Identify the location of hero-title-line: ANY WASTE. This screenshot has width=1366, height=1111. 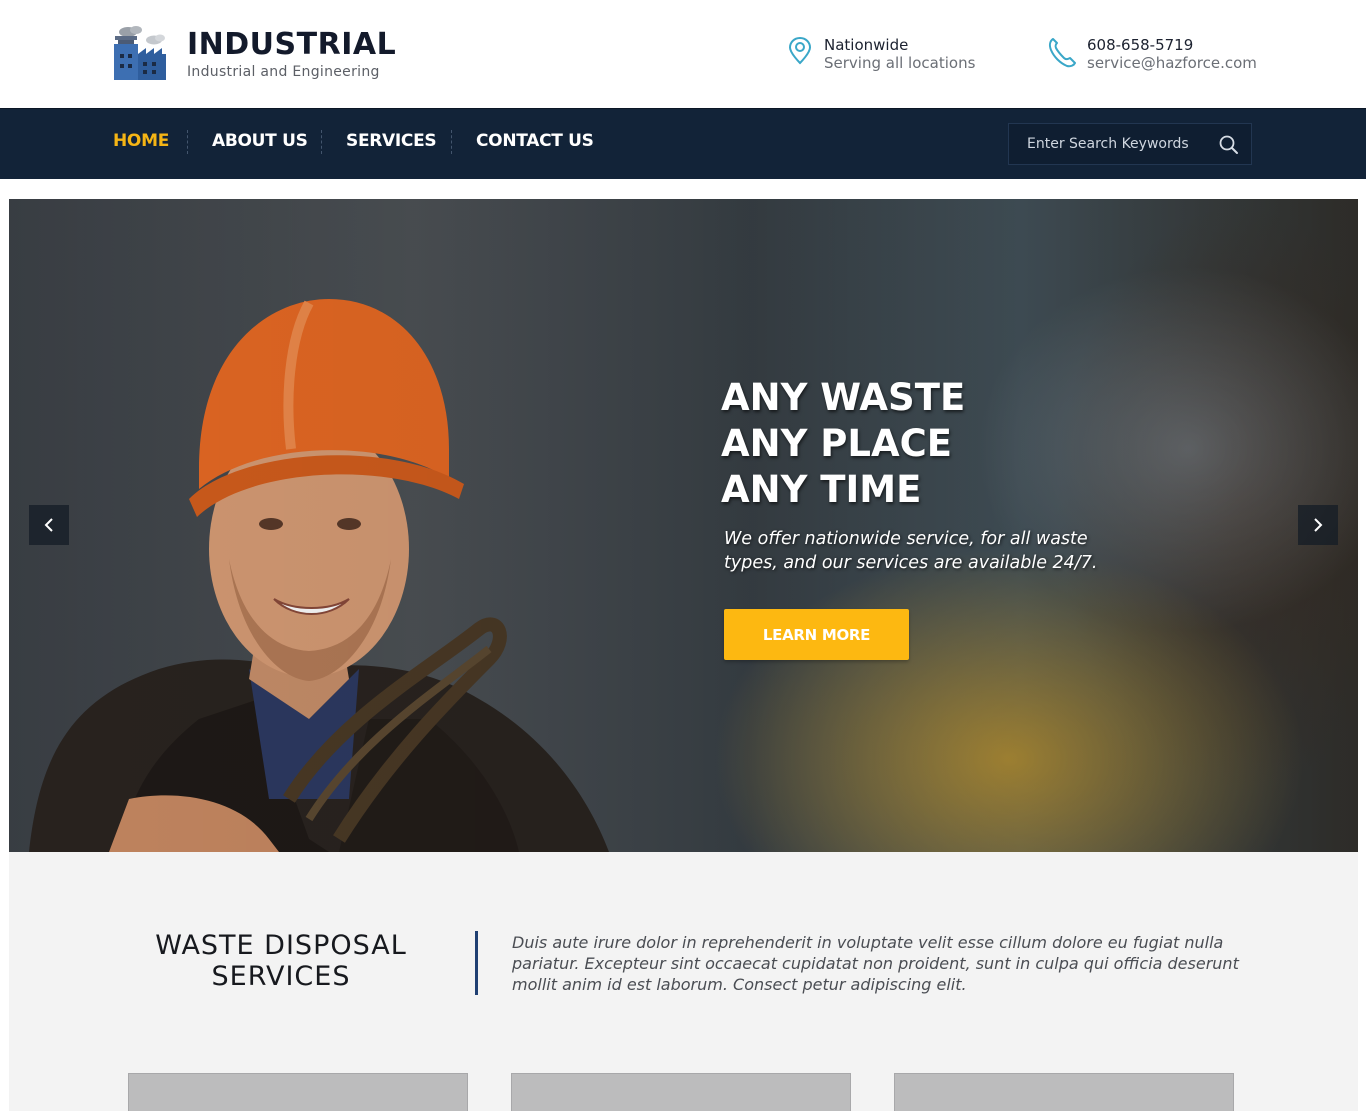
(843, 397).